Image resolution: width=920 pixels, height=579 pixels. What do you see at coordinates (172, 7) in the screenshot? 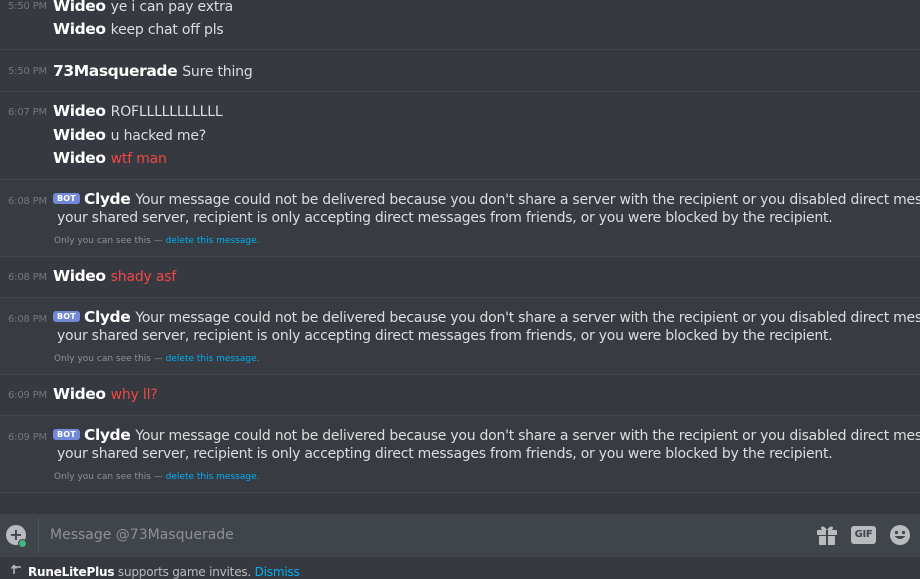
I see `message-text: ye i can pay extra` at bounding box center [172, 7].